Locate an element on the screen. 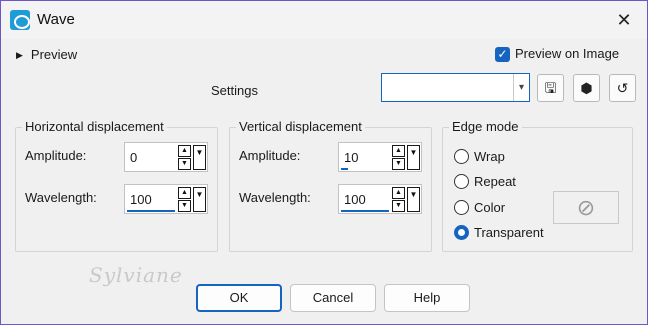  wrap-radio is located at coordinates (461, 156).